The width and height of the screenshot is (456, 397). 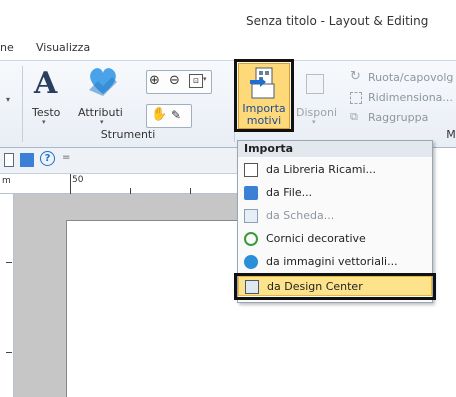 I want to click on group-divider, so click(x=22, y=104).